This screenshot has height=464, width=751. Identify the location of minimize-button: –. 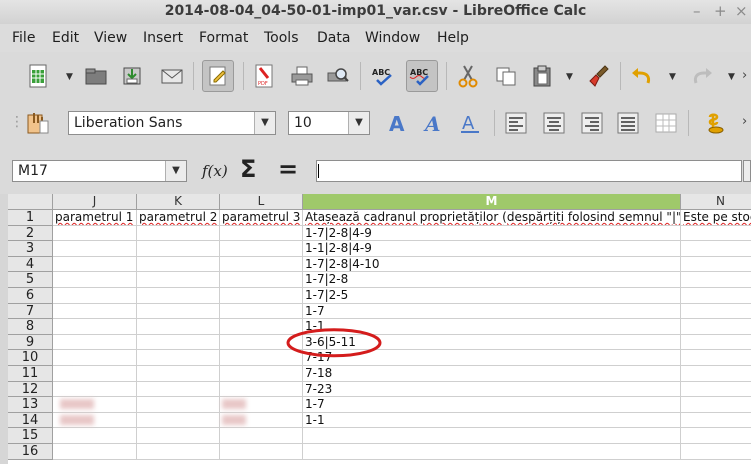
(697, 11).